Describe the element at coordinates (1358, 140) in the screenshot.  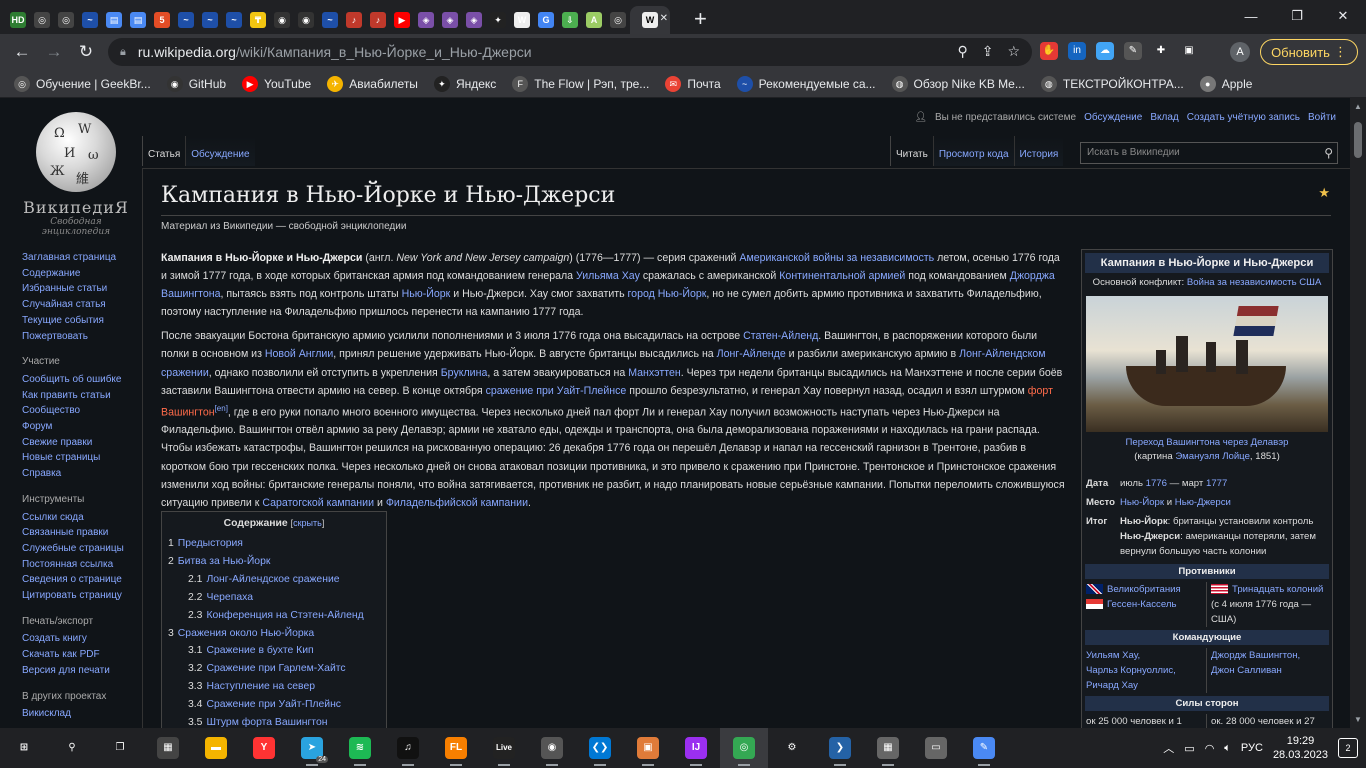
I see `scrollbar-thumb` at that location.